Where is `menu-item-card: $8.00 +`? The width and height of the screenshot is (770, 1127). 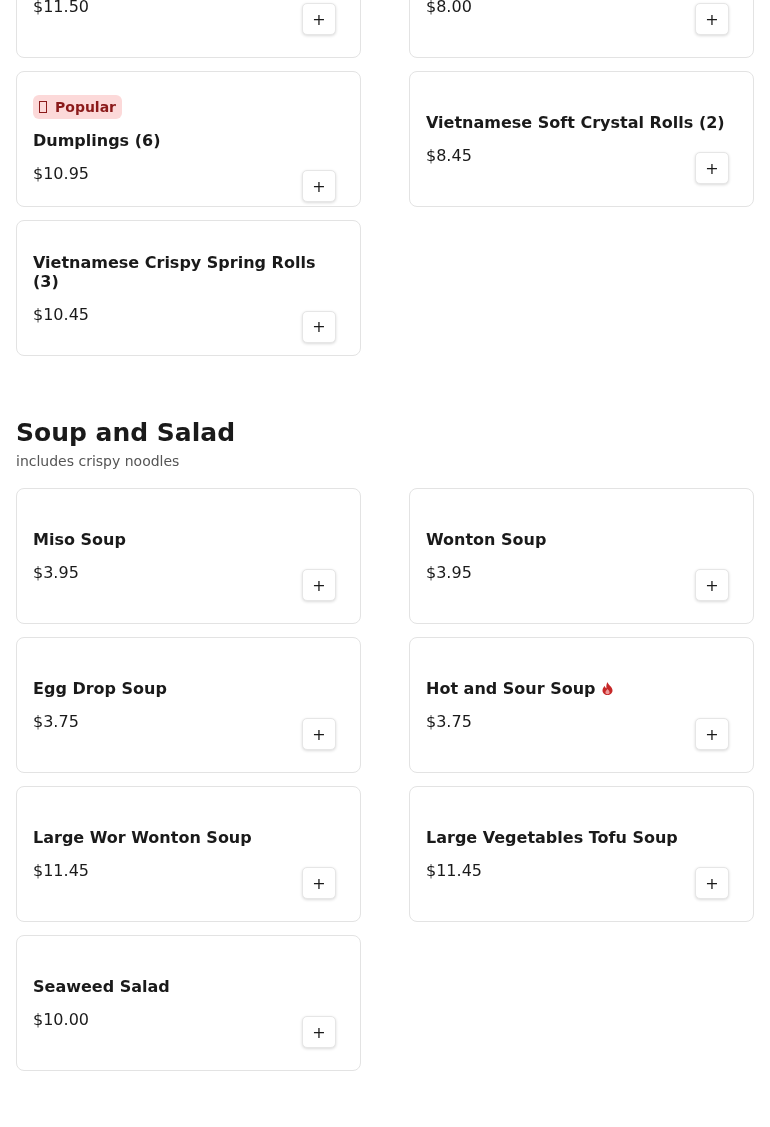
menu-item-card: $8.00 + is located at coordinates (581, 29).